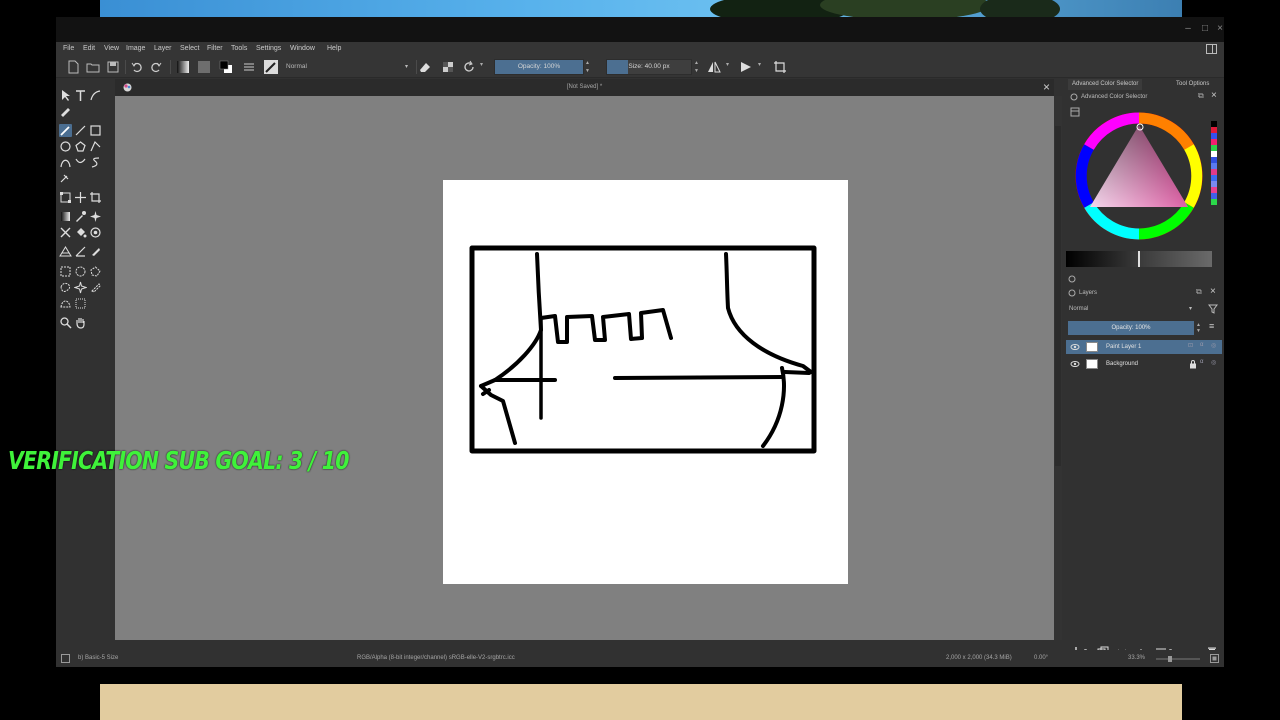  What do you see at coordinates (1178, 659) in the screenshot?
I see `zoom-slider` at bounding box center [1178, 659].